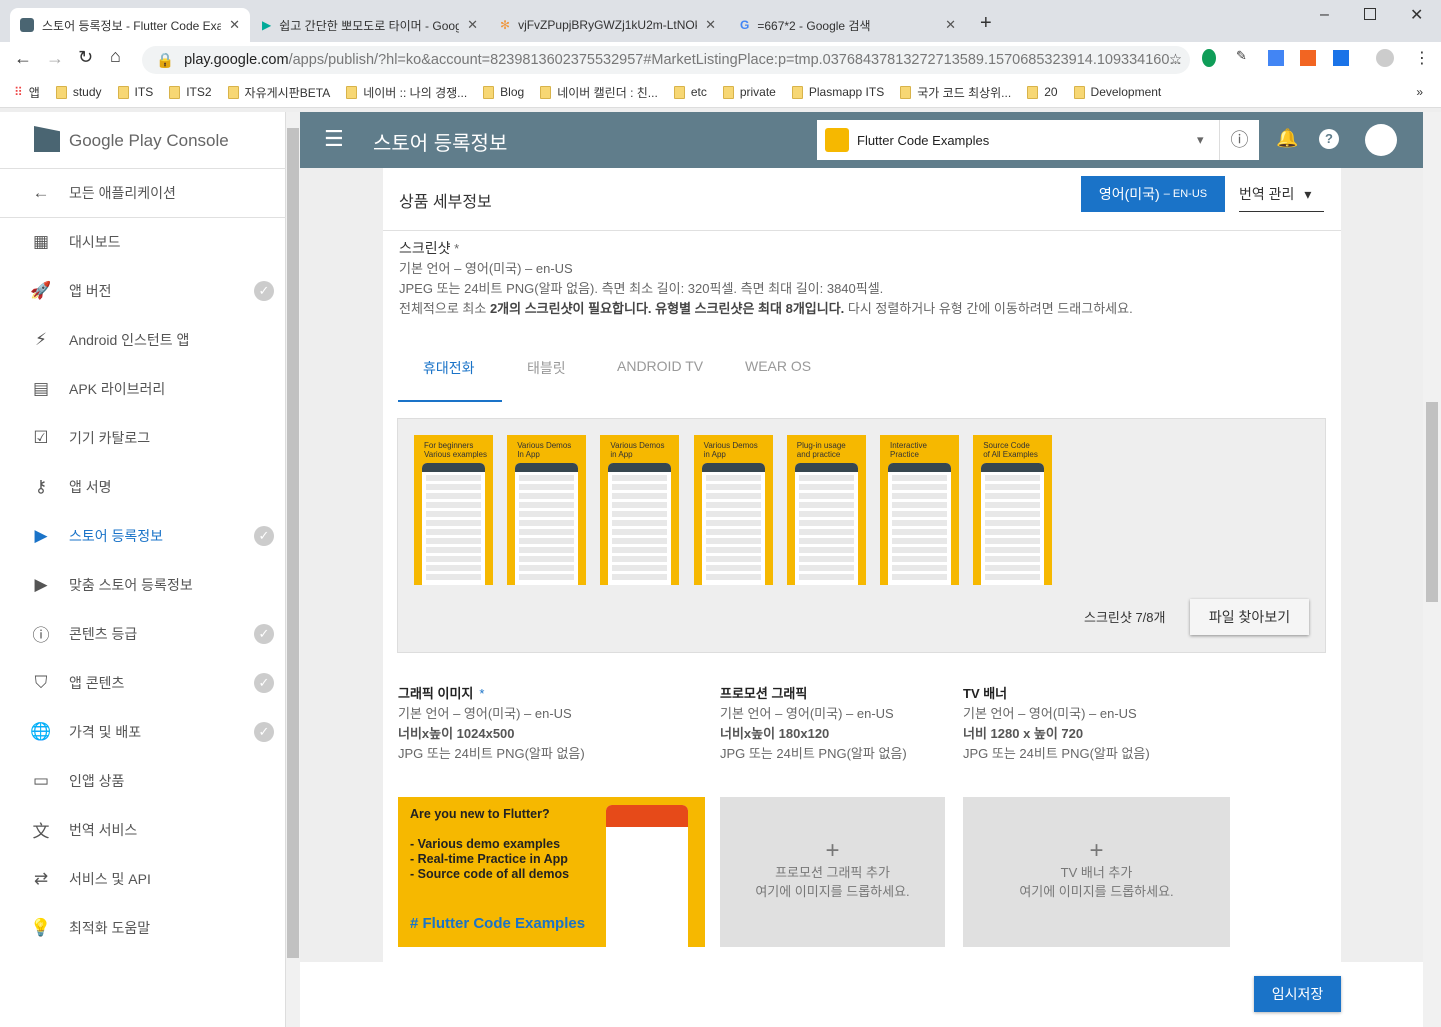  I want to click on translate-manage-dropdown: 번역 관리 ▾, so click(1281, 198).